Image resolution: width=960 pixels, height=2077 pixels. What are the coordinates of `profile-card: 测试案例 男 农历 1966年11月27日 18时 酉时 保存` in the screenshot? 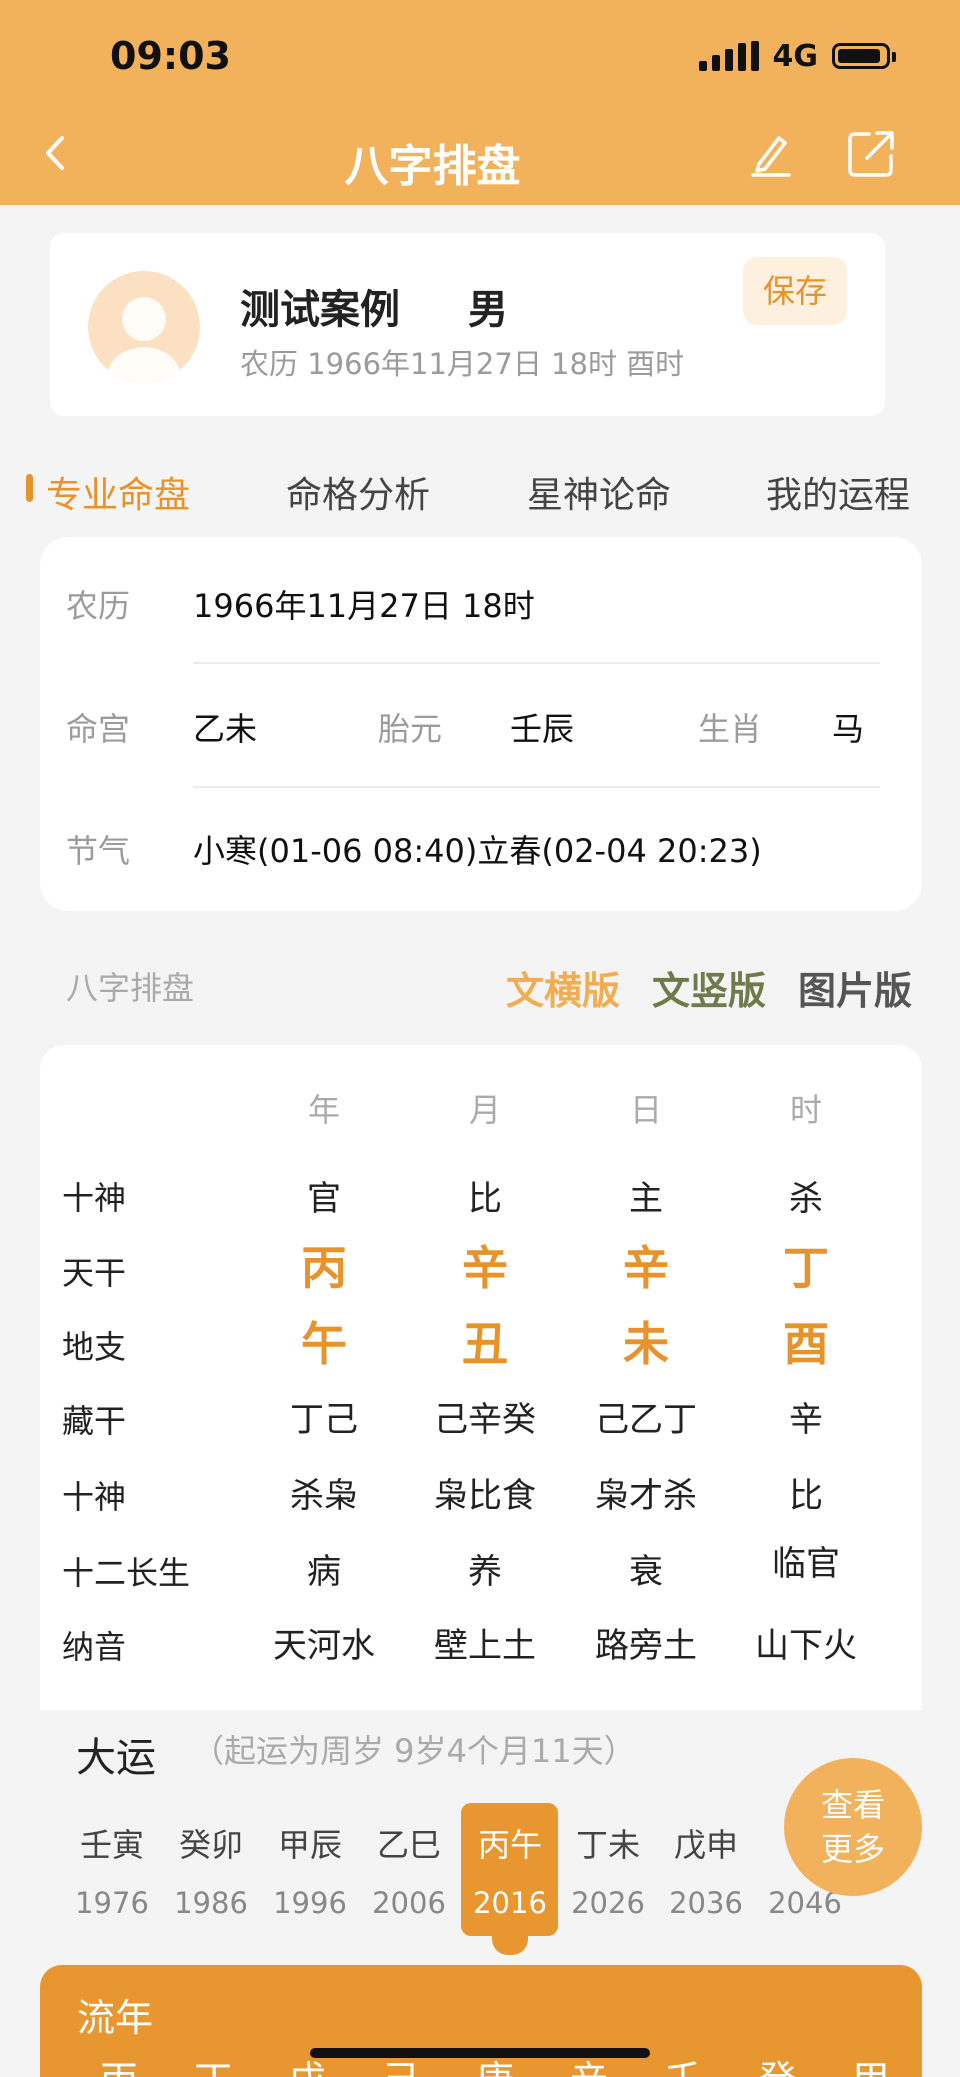 It's located at (467, 324).